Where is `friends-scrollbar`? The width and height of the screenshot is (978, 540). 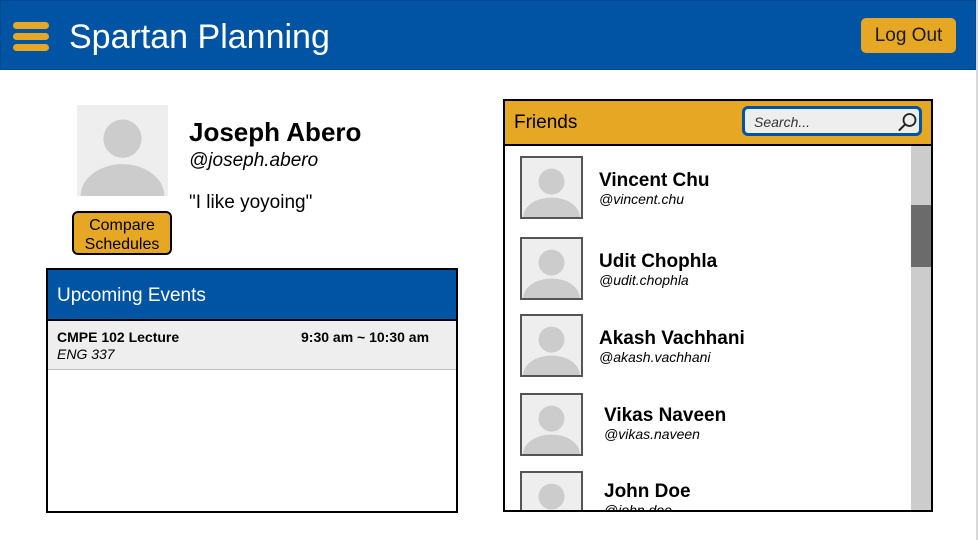
friends-scrollbar is located at coordinates (921, 328).